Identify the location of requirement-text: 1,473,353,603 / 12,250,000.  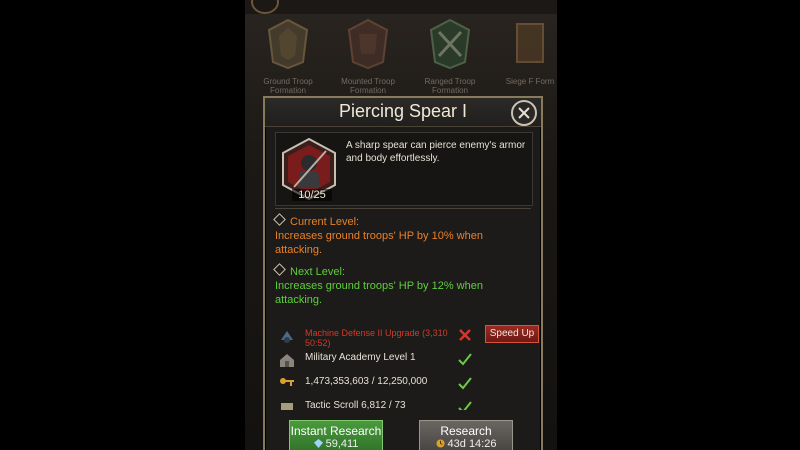
(366, 381).